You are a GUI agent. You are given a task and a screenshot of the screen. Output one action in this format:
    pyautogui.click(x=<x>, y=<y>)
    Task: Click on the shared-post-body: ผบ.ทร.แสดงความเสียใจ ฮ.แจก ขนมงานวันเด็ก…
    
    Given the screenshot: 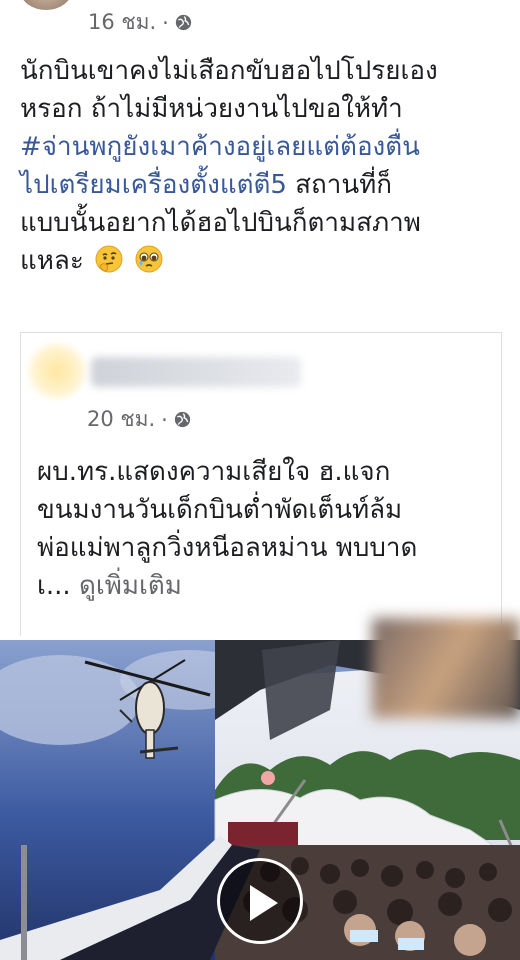 What is the action you would take?
    pyautogui.click(x=268, y=529)
    